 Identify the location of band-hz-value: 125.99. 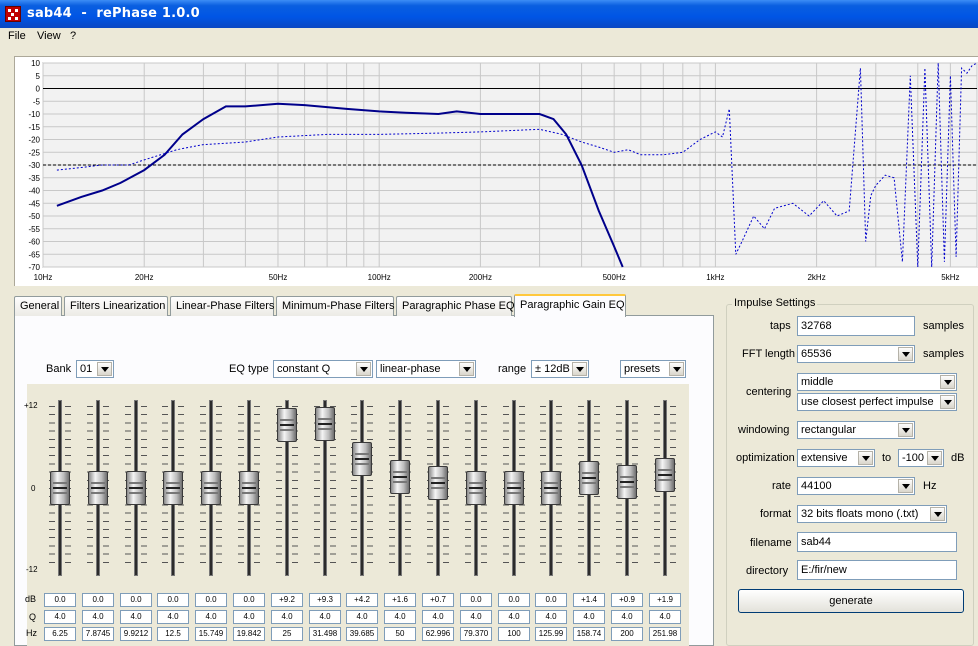
(551, 634).